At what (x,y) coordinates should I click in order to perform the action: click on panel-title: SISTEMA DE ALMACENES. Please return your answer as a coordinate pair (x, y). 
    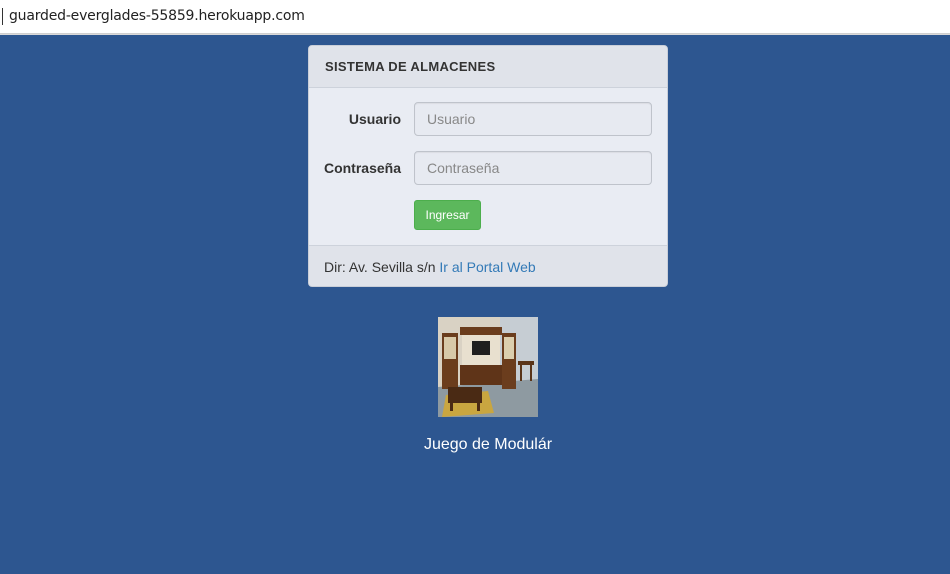
    Looking at the image, I should click on (410, 66).